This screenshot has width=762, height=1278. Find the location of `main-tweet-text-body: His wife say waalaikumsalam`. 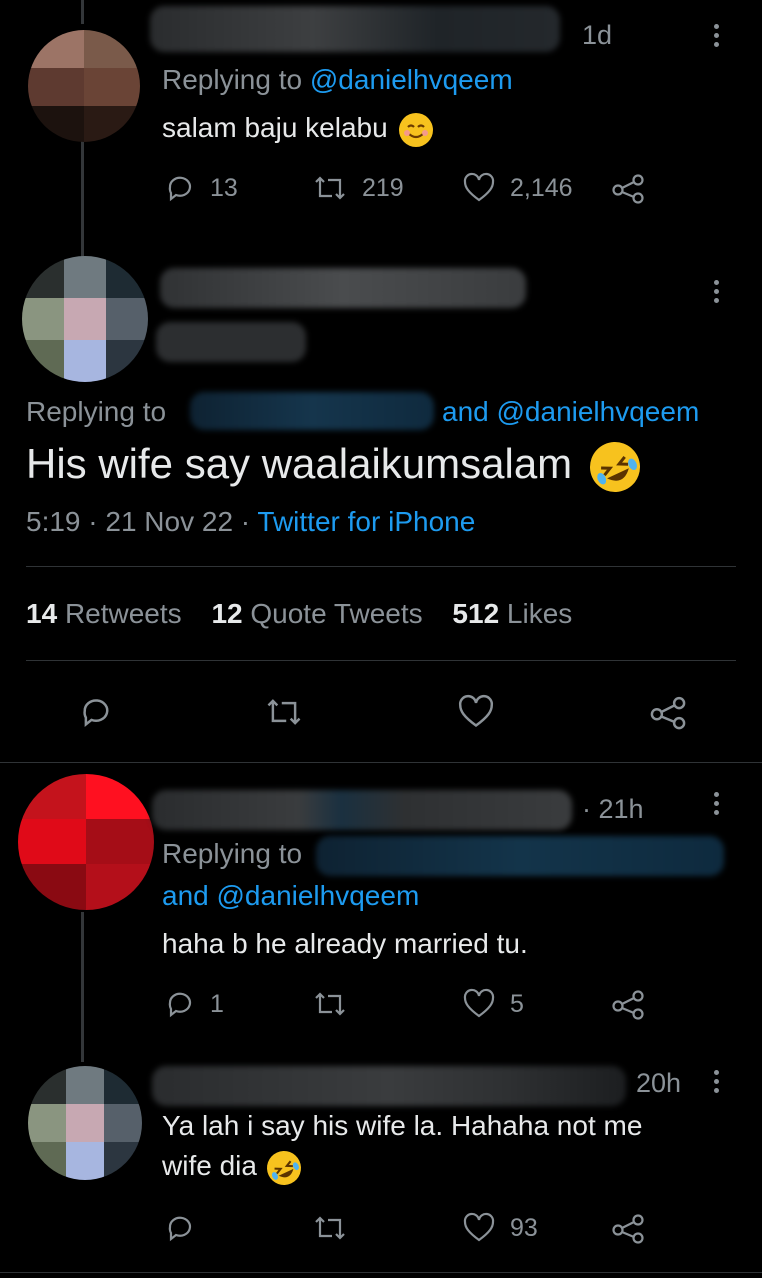

main-tweet-text-body: His wife say waalaikumsalam is located at coordinates (299, 463).